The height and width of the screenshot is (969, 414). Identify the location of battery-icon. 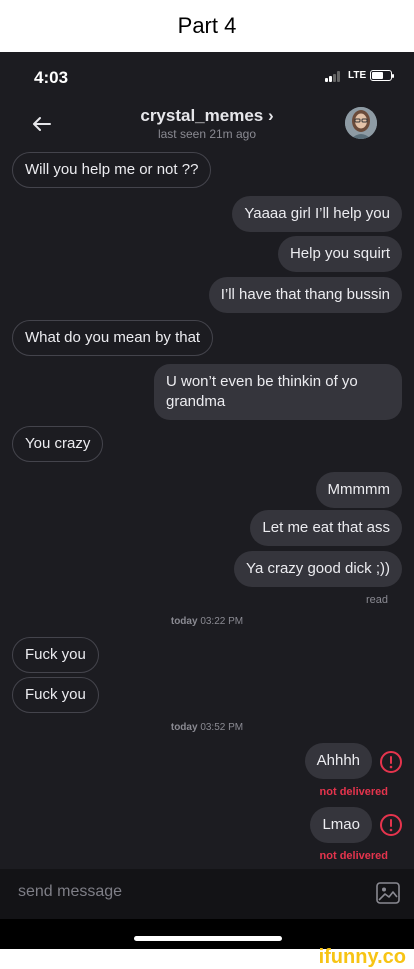
(382, 75).